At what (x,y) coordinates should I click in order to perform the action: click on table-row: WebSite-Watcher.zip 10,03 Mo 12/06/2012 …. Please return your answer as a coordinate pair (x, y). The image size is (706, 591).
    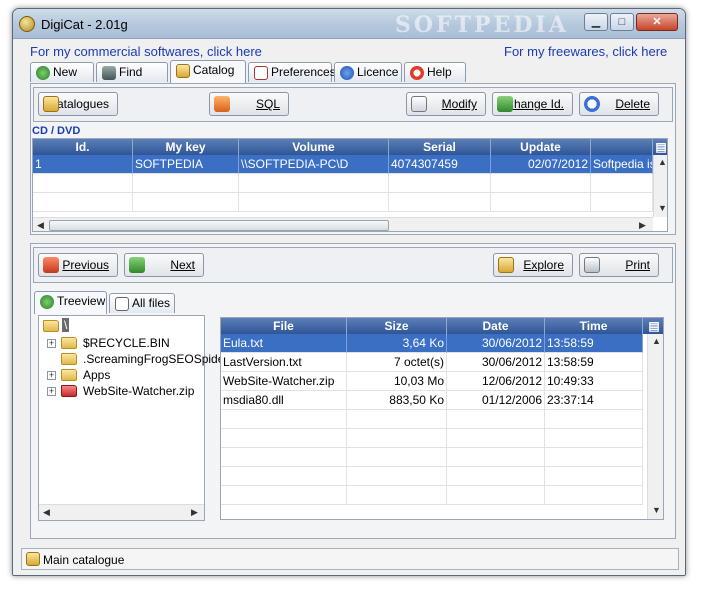
    Looking at the image, I should click on (433, 381).